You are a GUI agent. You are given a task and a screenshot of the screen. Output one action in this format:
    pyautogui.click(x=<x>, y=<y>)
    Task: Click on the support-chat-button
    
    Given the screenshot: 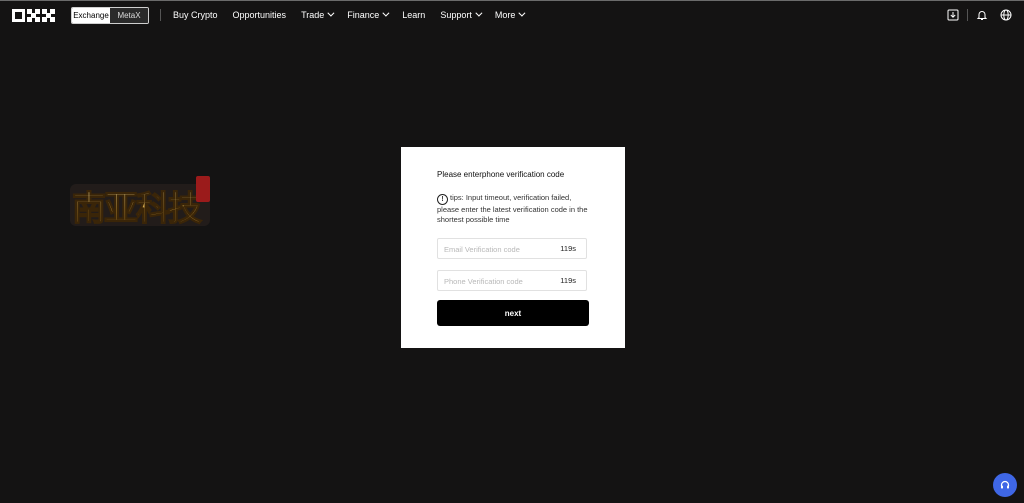 What is the action you would take?
    pyautogui.click(x=1005, y=485)
    